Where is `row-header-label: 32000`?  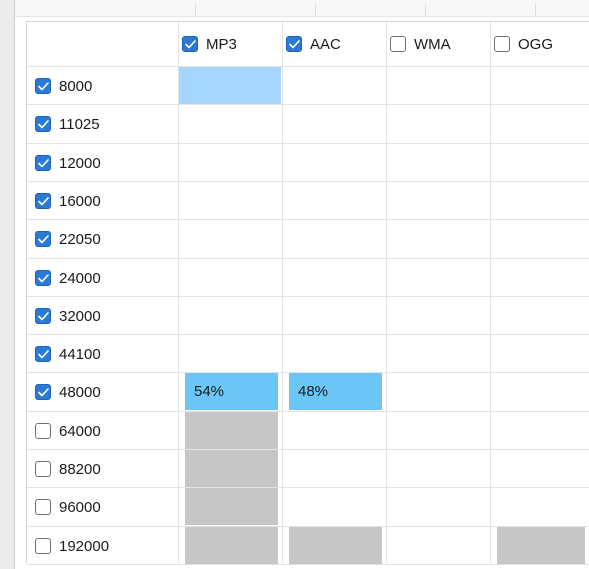 row-header-label: 32000 is located at coordinates (80, 316).